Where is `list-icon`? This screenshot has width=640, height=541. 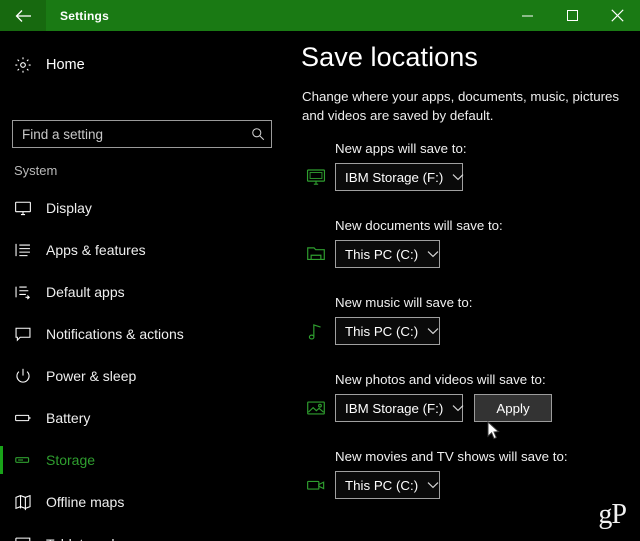
list-icon is located at coordinates (23, 250).